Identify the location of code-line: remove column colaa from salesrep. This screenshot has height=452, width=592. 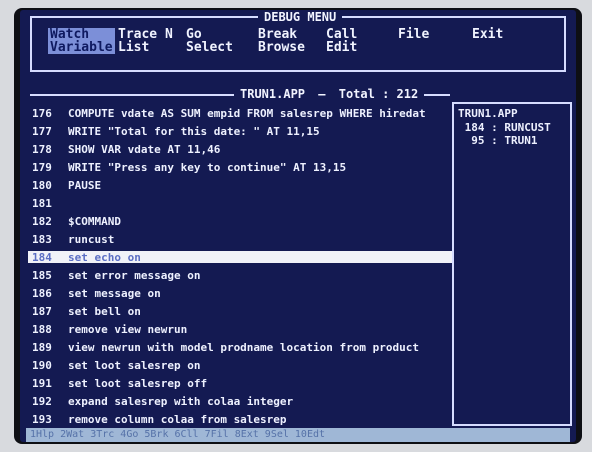
(177, 420).